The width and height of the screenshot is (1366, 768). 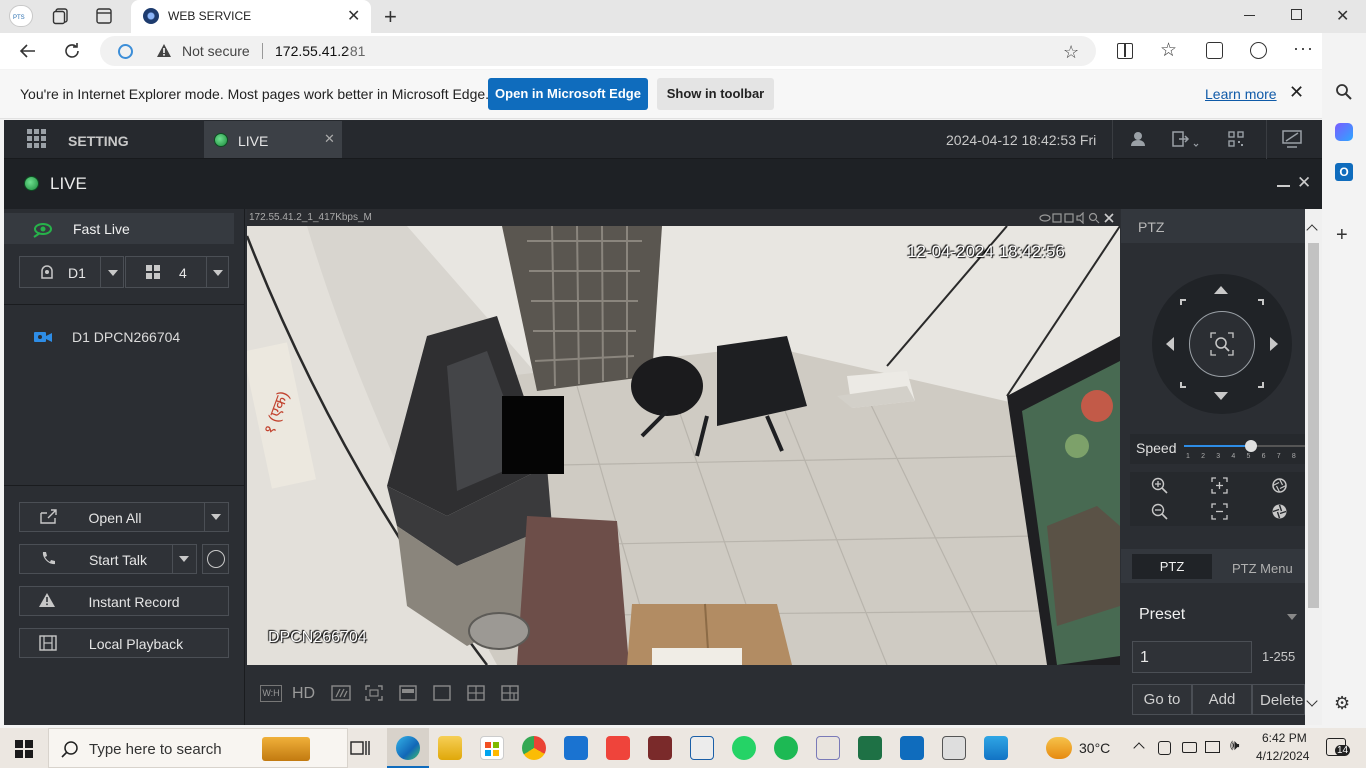 I want to click on display-icon, so click(x=1292, y=139).